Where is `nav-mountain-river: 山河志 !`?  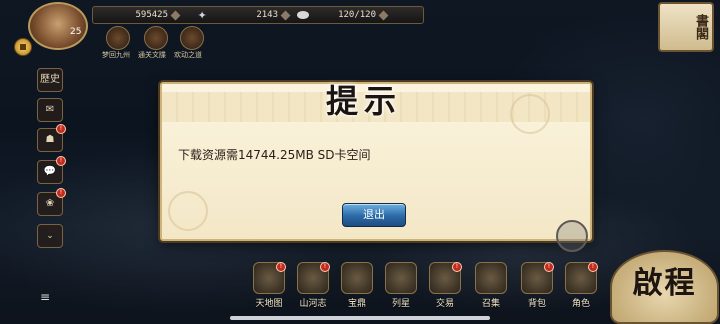
nav-mountain-river: 山河志 ! is located at coordinates (313, 287).